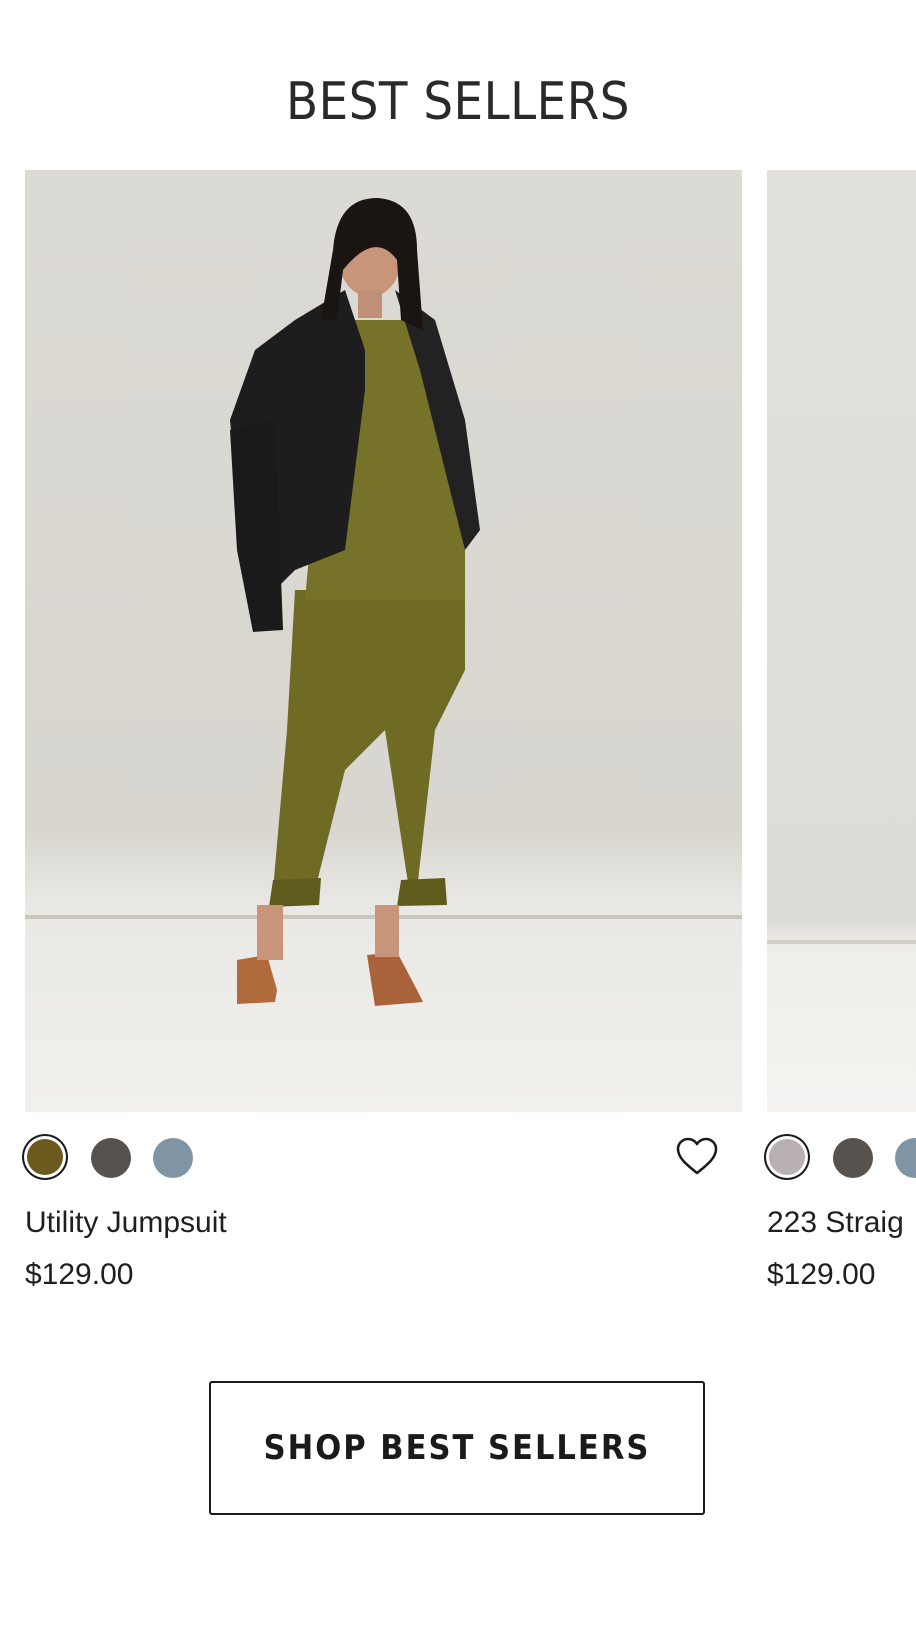 The width and height of the screenshot is (916, 1628). Describe the element at coordinates (45, 1157) in the screenshot. I see `color-swatch-olive` at that location.